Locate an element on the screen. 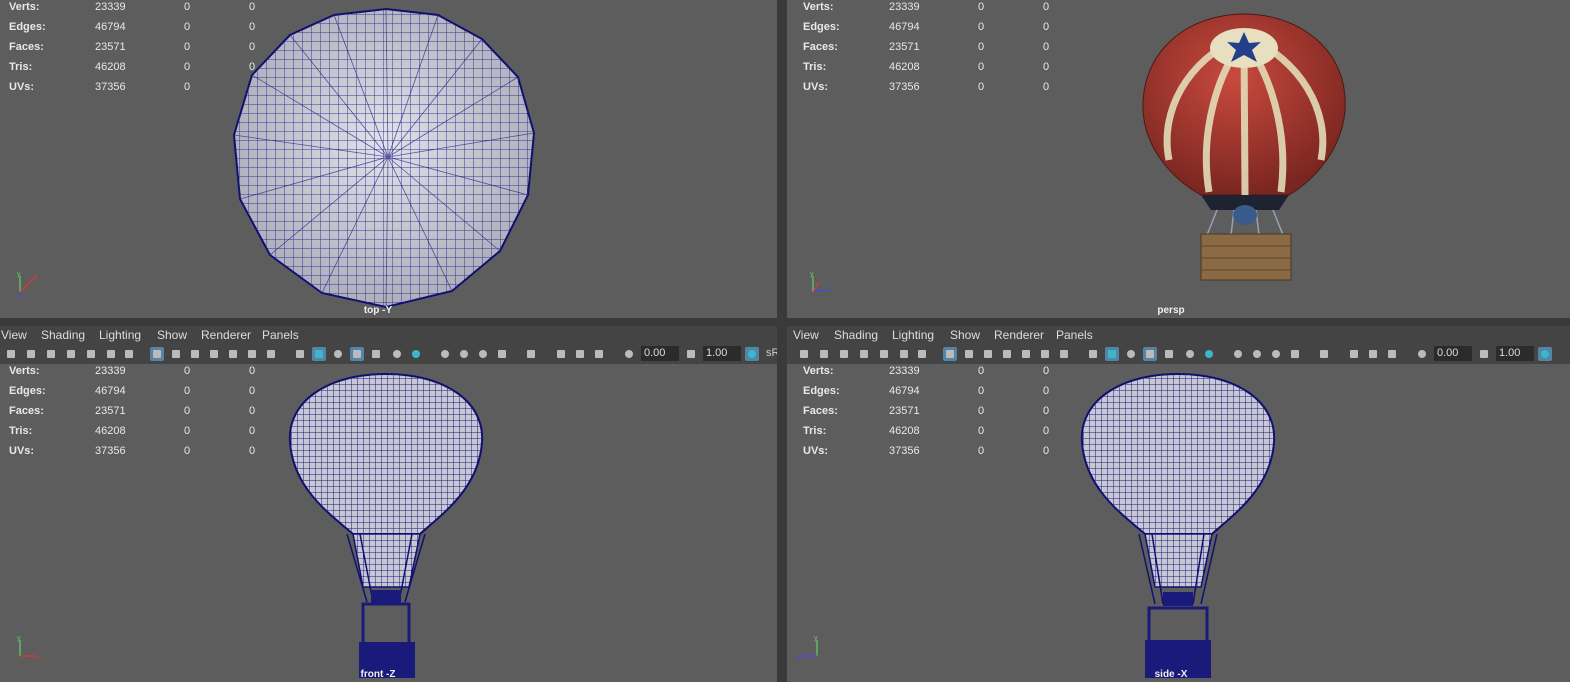 Image resolution: width=1570 pixels, height=682 pixels. panel-toolbar: 0.00 1.00 is located at coordinates (1178, 354).